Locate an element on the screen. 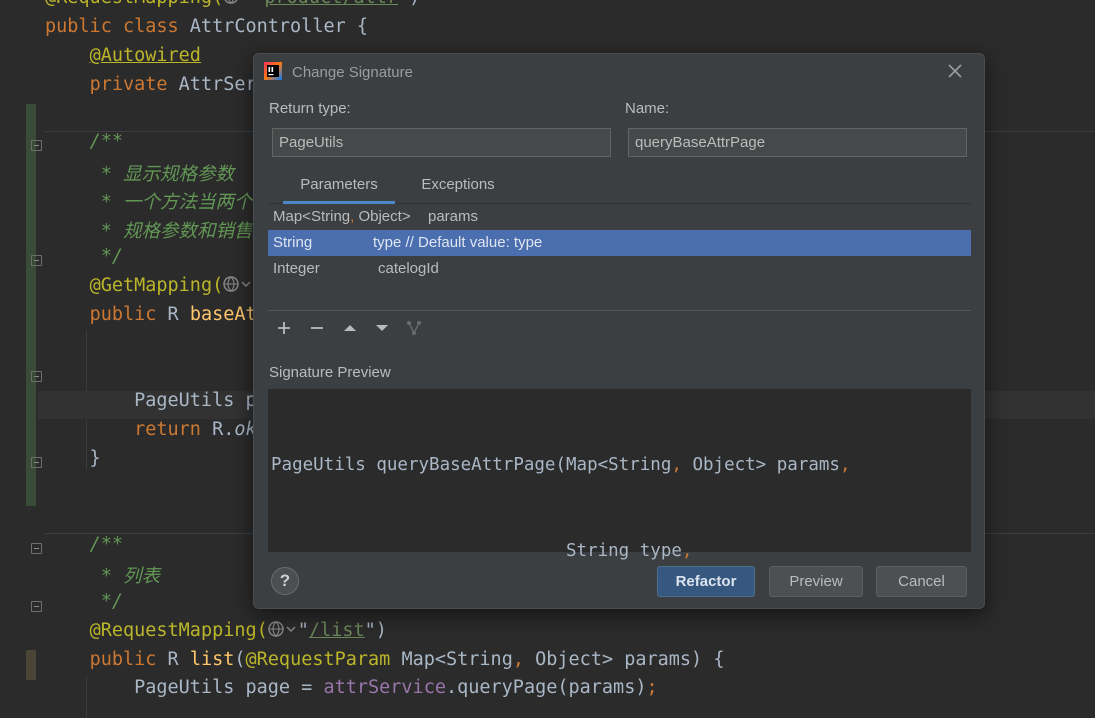  code-line: * 规格参数和销售 is located at coordinates (176, 231).